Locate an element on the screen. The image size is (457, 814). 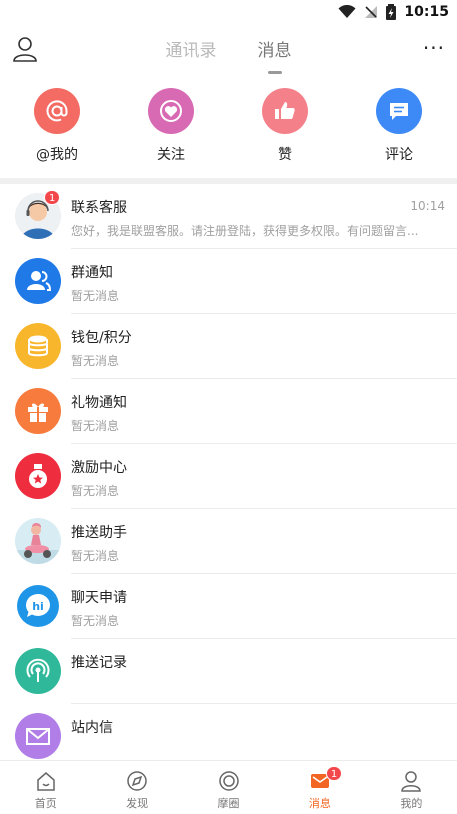
comment-icon is located at coordinates (399, 111).